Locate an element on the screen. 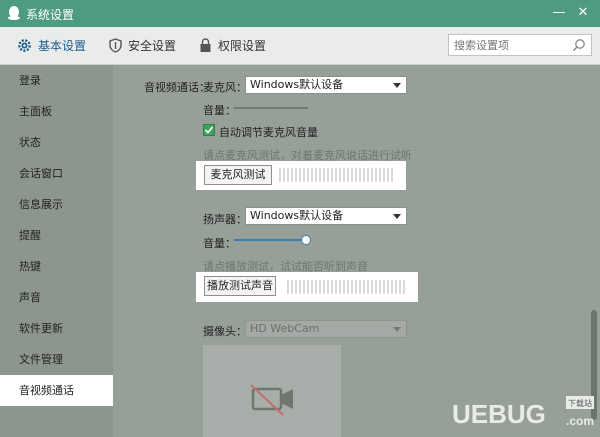 The image size is (600, 437). speaker-volume-knob is located at coordinates (306, 240).